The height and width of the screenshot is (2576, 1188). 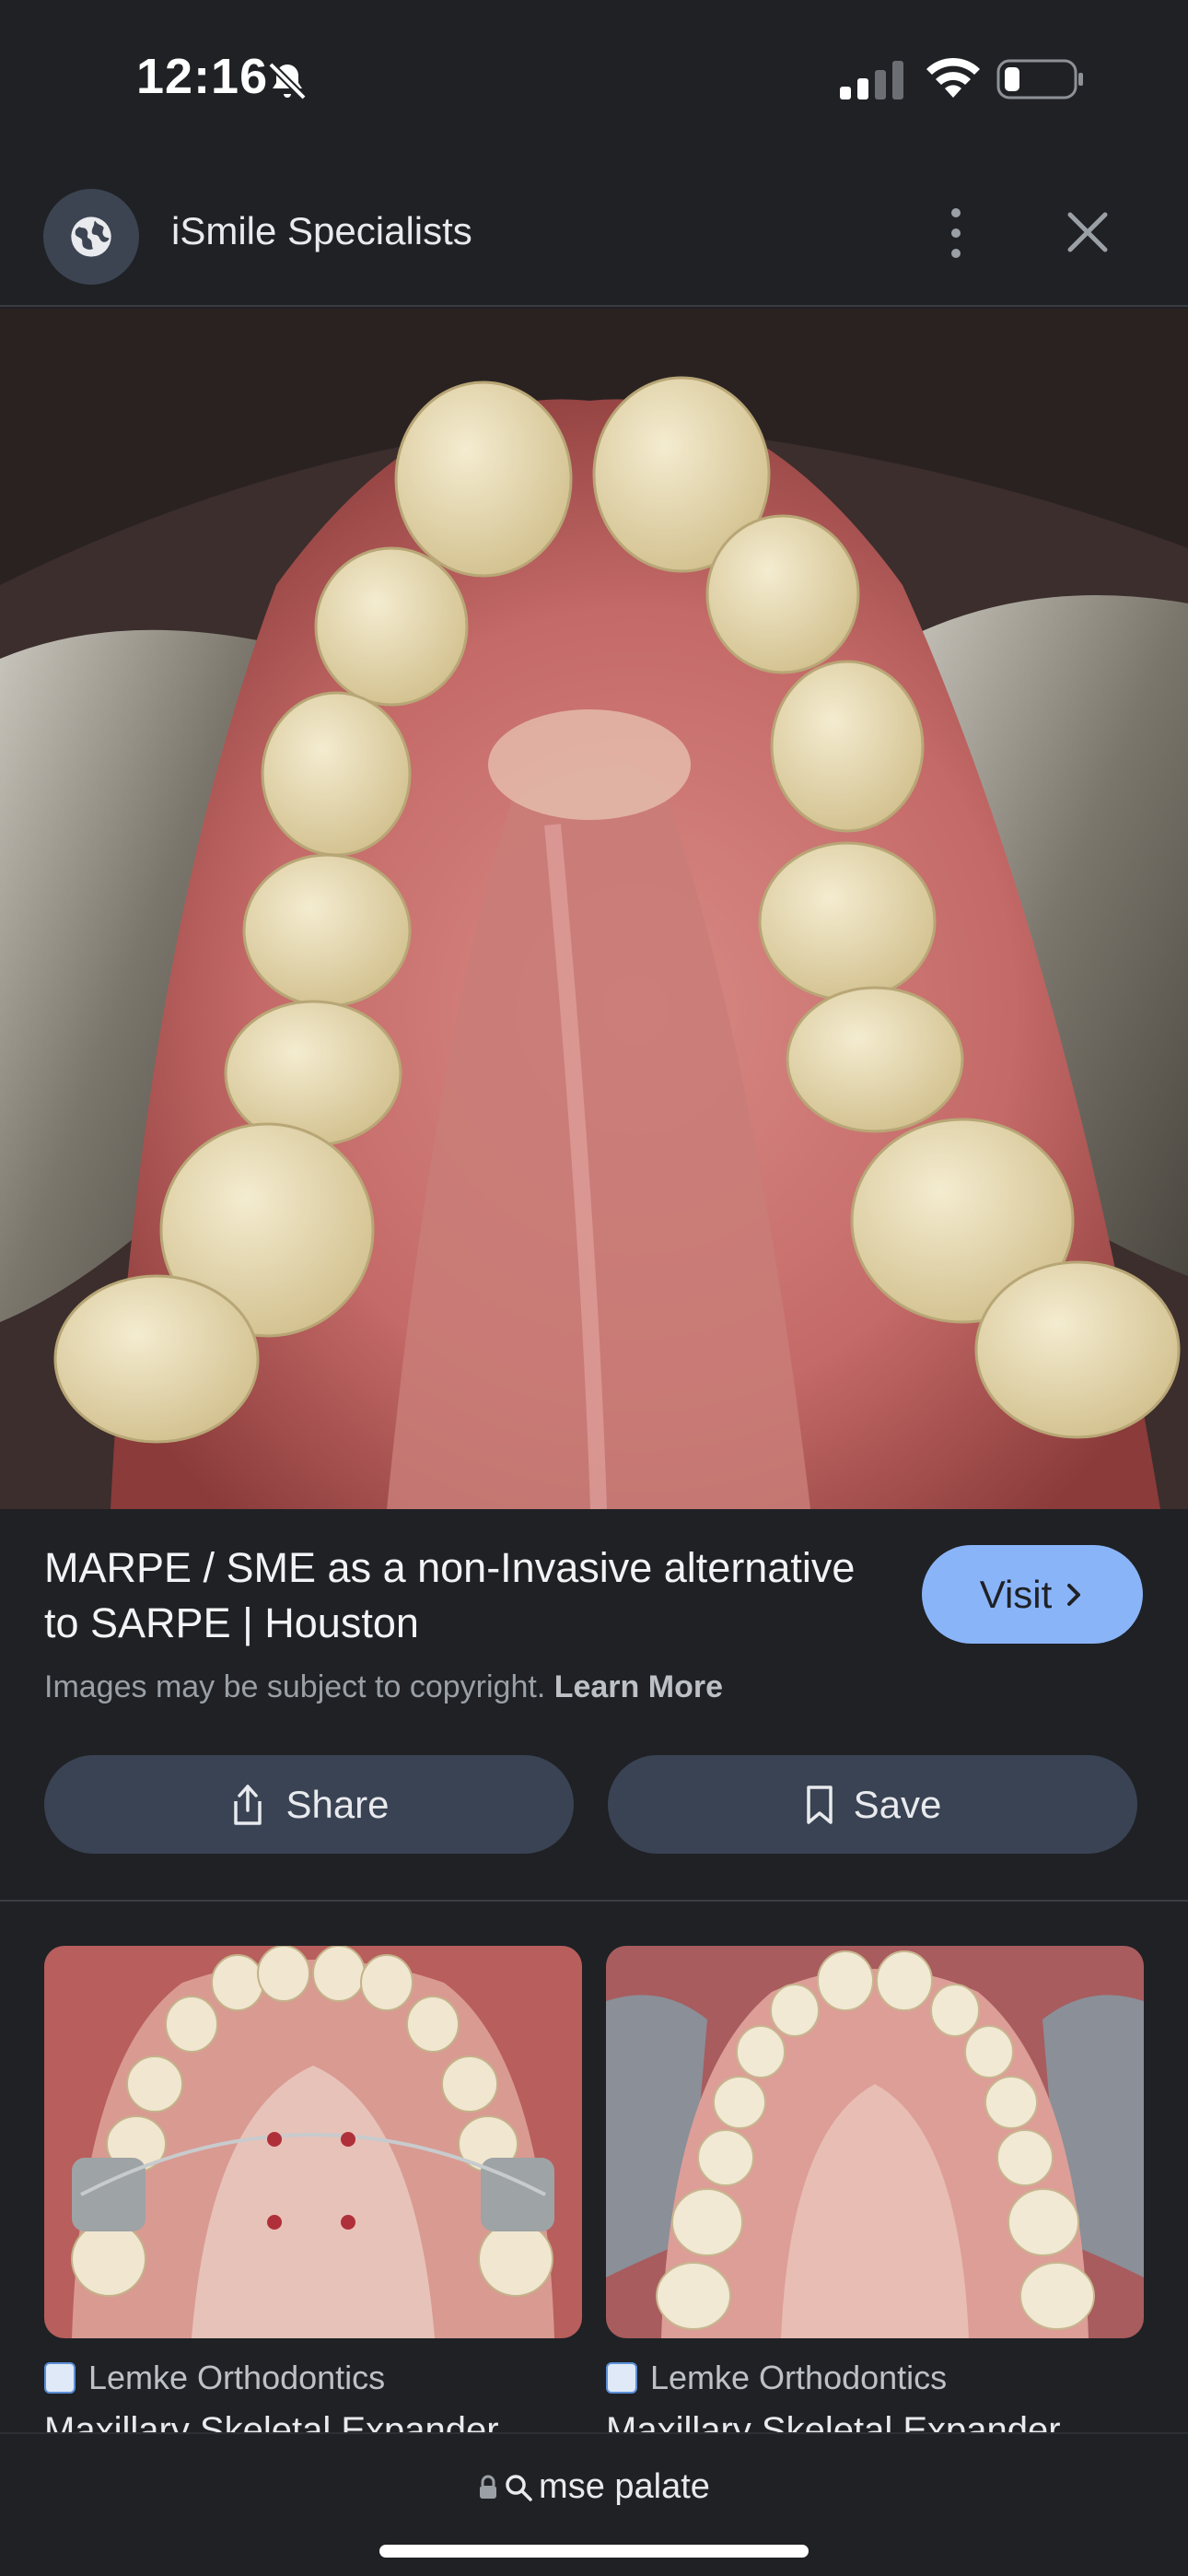 I want to click on copyright-text: Images may be subject to copyright., so click(x=295, y=1686).